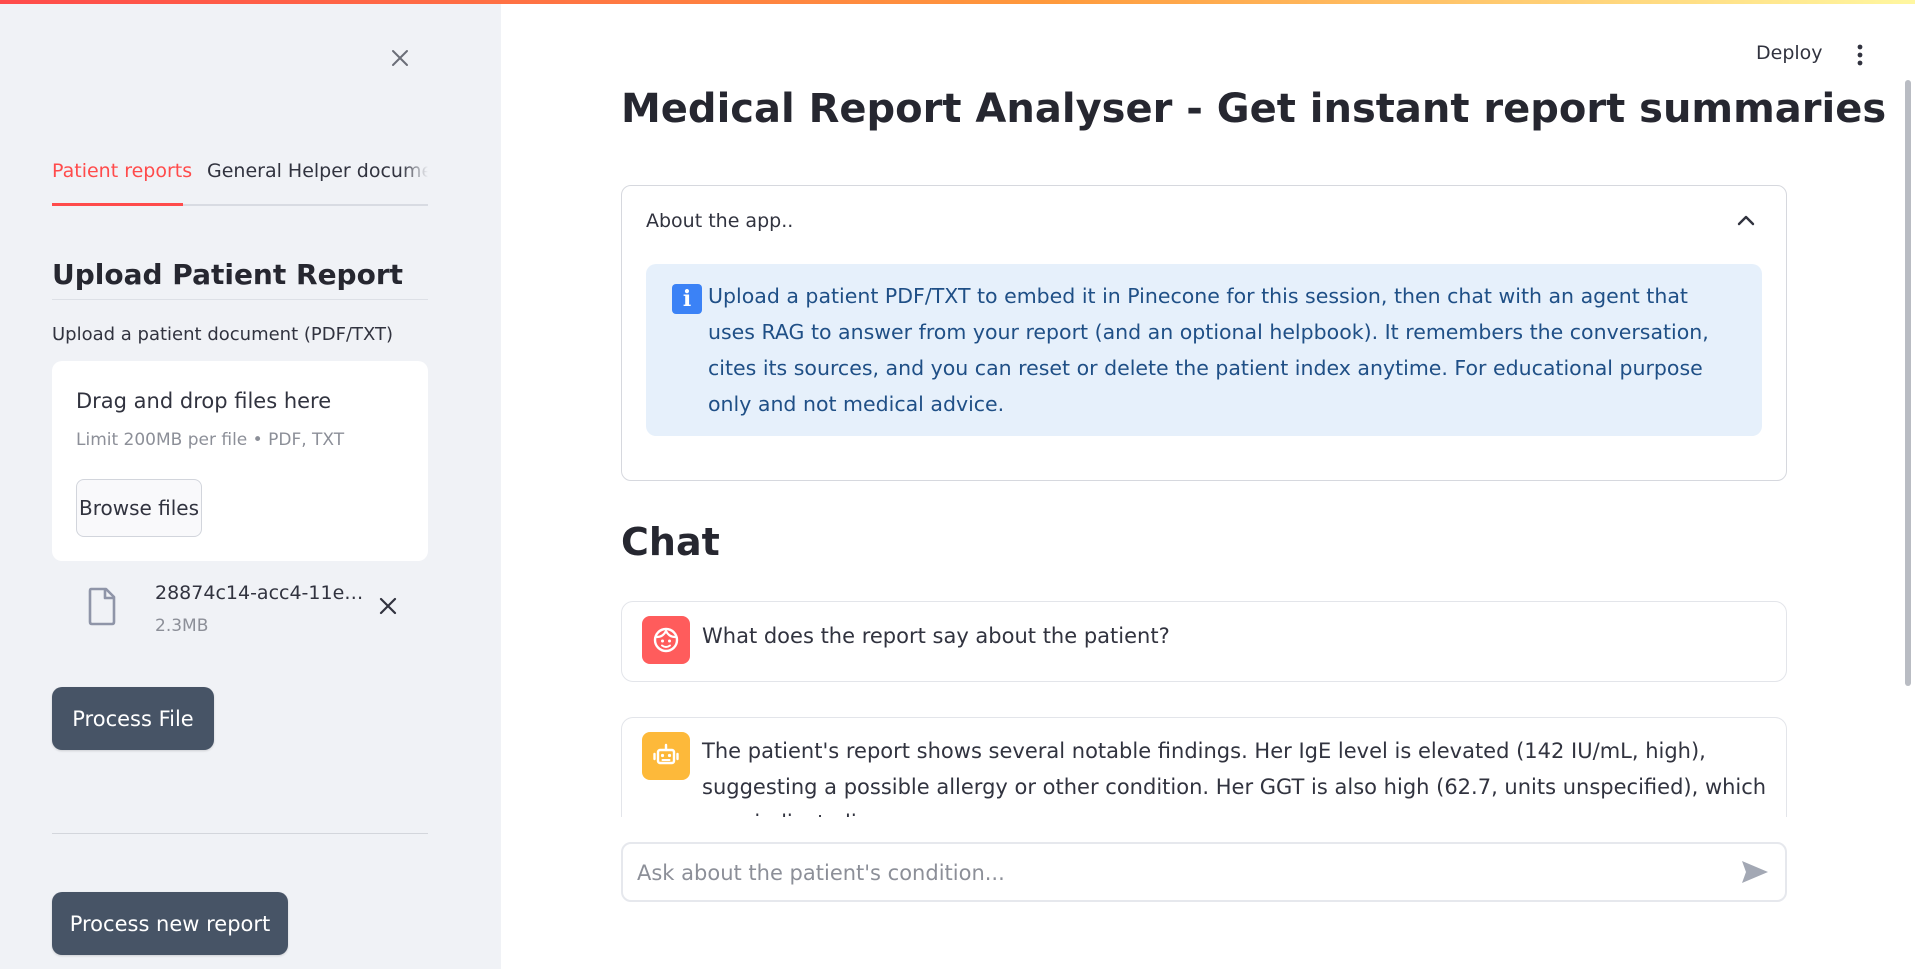 The width and height of the screenshot is (1915, 969). Describe the element at coordinates (240, 833) in the screenshot. I see `sidebar-divider` at that location.